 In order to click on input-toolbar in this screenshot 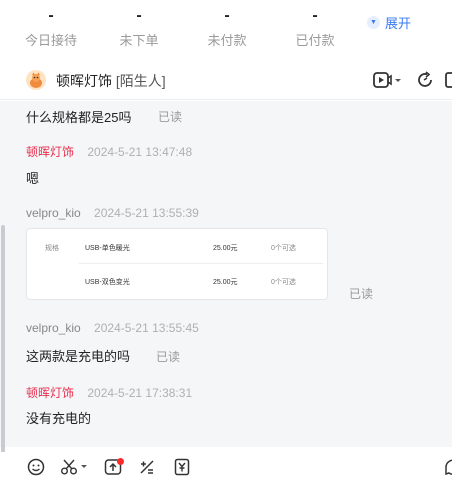, I will do `click(226, 466)`.